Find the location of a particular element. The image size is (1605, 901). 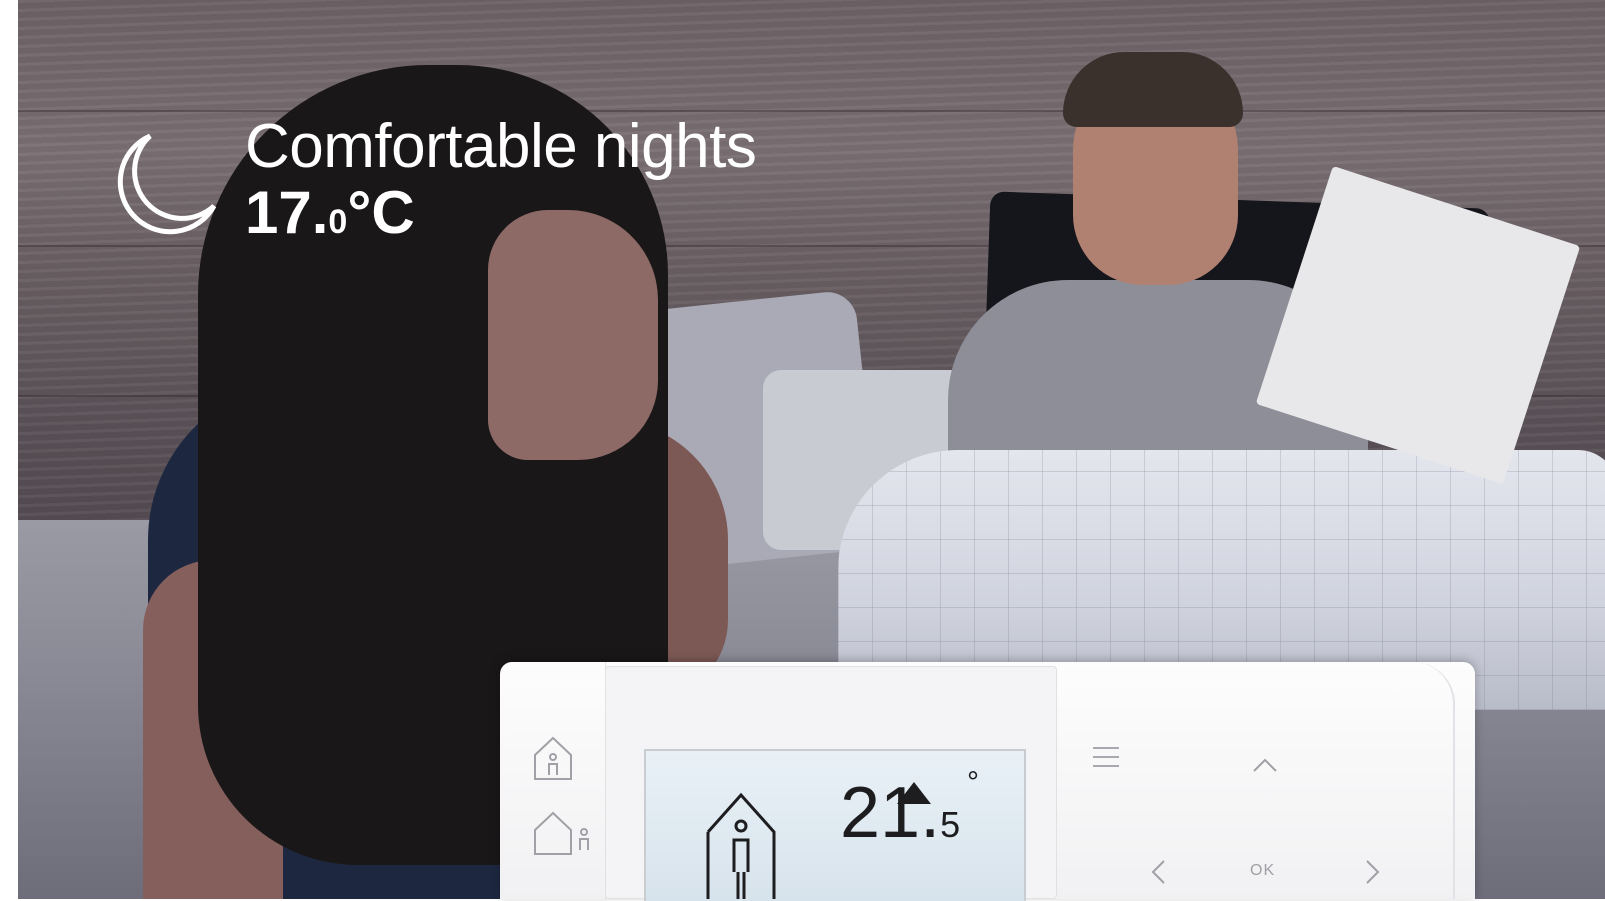

ok-button: OK is located at coordinates (1262, 871).